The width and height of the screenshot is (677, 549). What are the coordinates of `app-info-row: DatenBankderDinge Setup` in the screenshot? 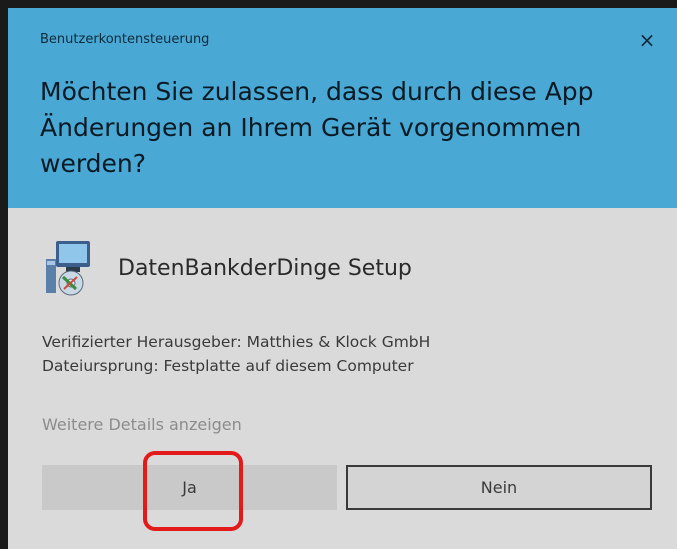 It's located at (227, 268).